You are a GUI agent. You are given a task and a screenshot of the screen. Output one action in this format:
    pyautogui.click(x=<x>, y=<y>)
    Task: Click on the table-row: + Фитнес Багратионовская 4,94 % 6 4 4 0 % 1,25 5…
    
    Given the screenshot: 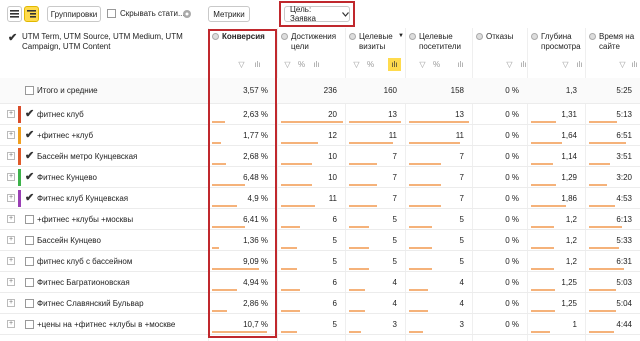 What is the action you would take?
    pyautogui.click(x=320, y=282)
    